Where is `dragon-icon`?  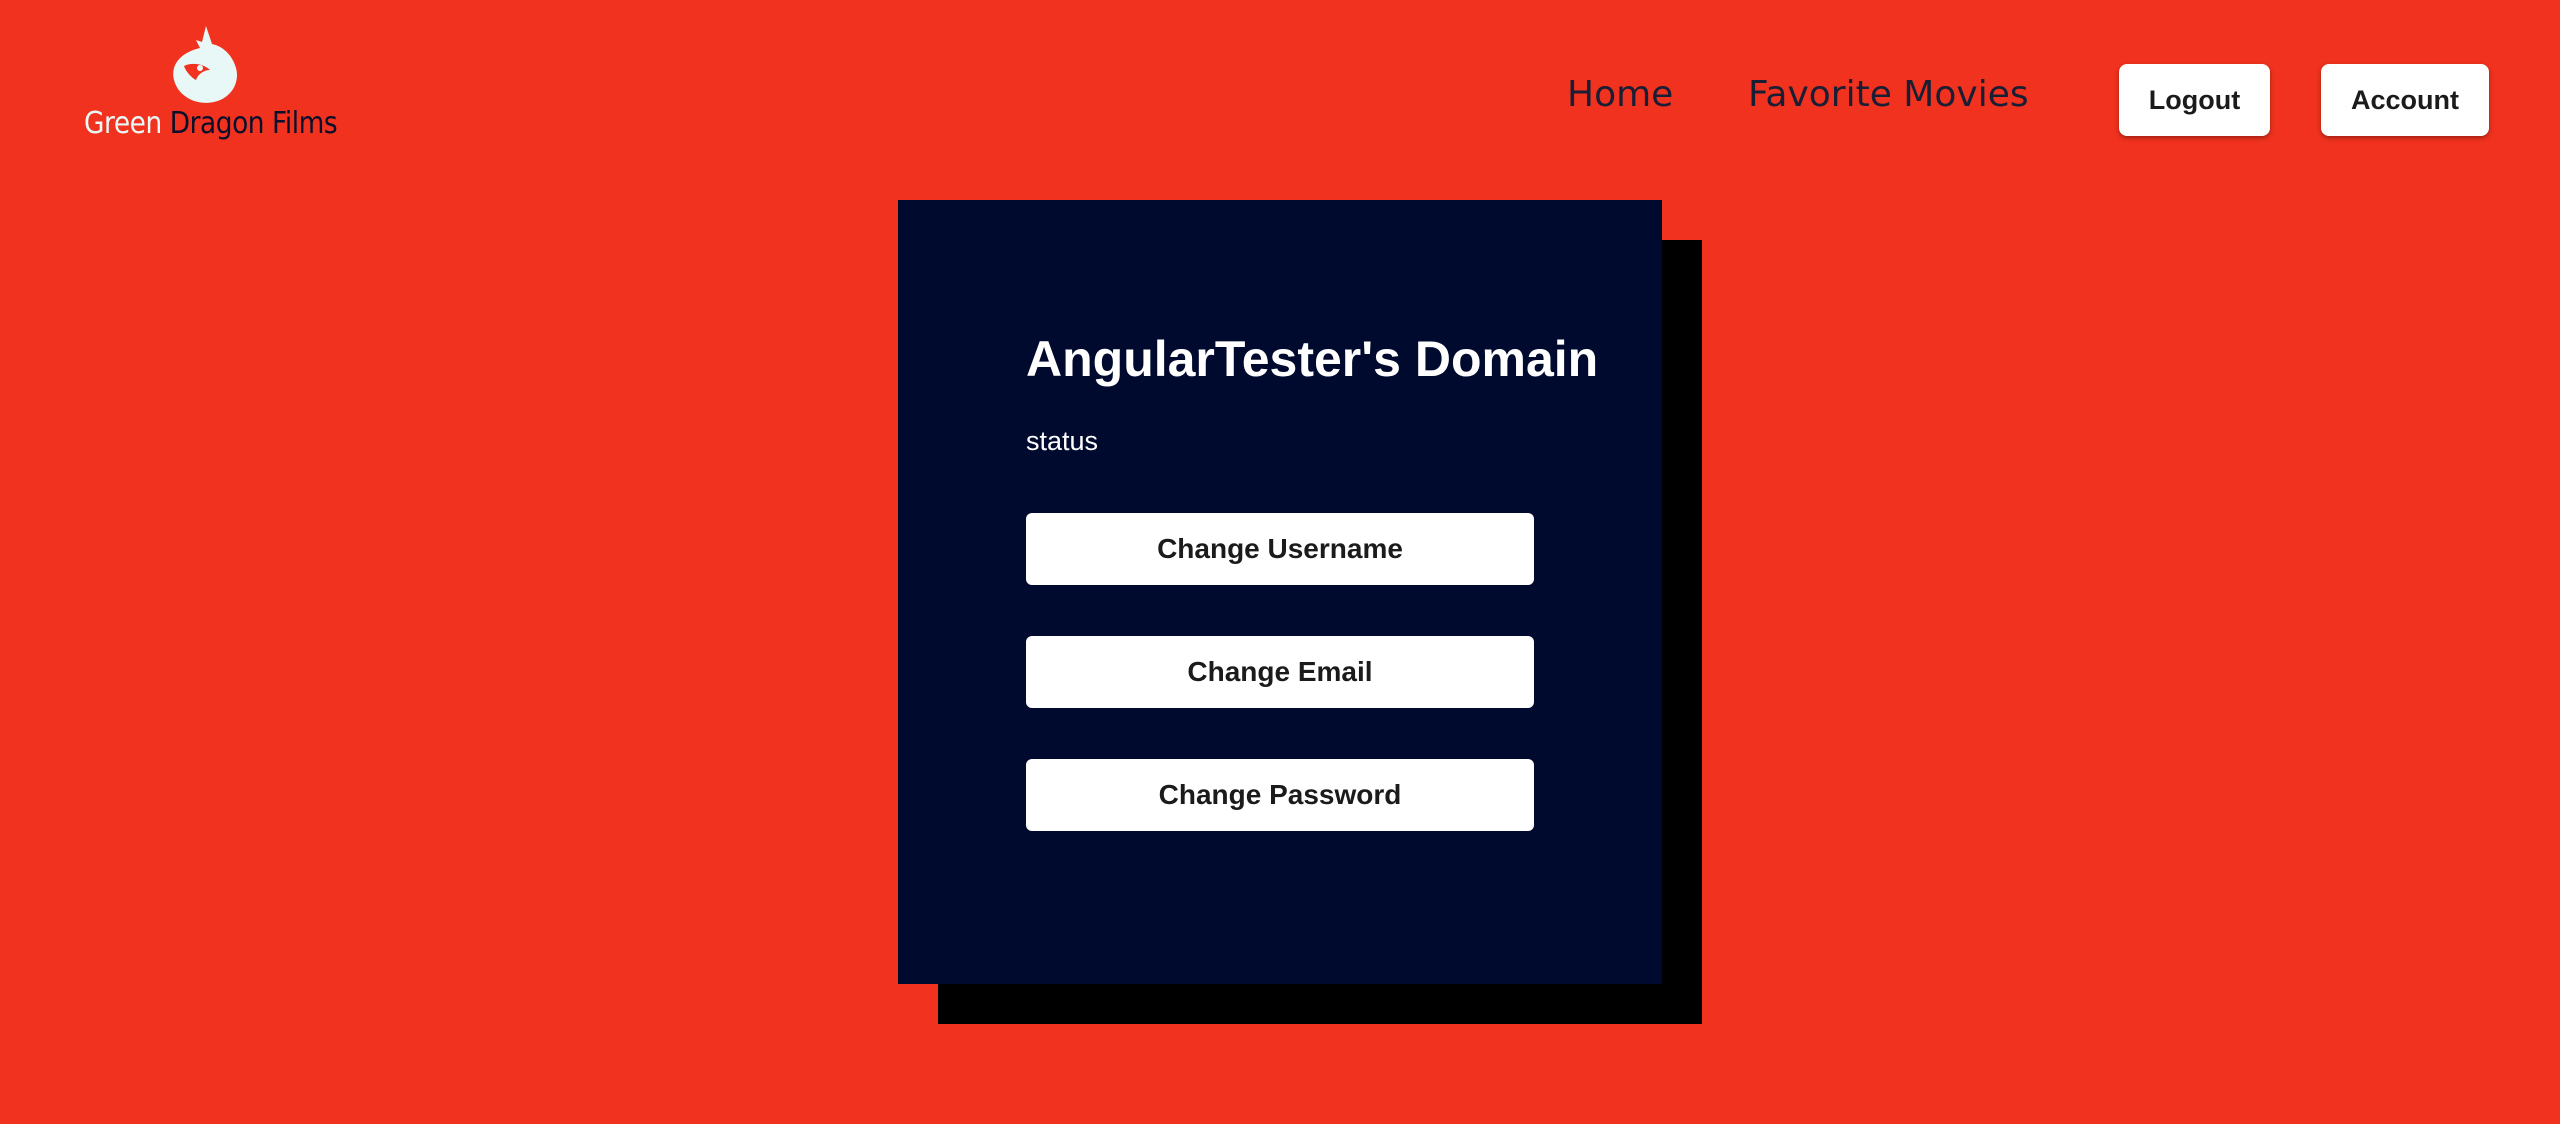 dragon-icon is located at coordinates (205, 64).